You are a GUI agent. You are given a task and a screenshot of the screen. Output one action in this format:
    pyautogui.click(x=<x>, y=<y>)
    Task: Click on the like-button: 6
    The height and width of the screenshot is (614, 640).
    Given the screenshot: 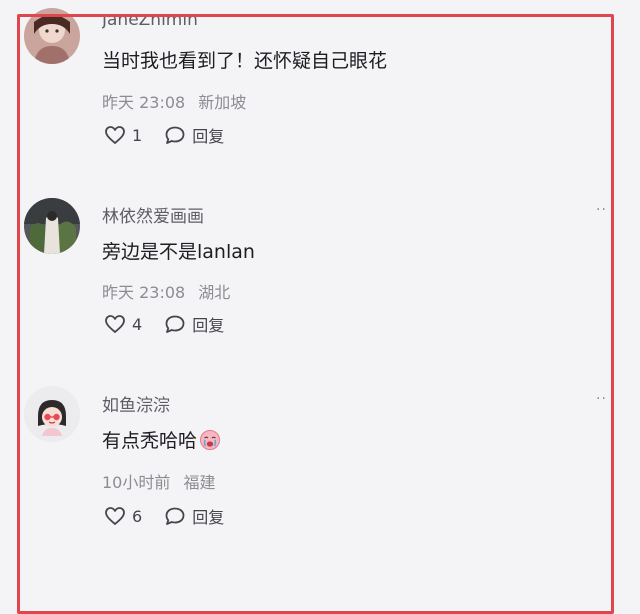 What is the action you would take?
    pyautogui.click(x=123, y=516)
    